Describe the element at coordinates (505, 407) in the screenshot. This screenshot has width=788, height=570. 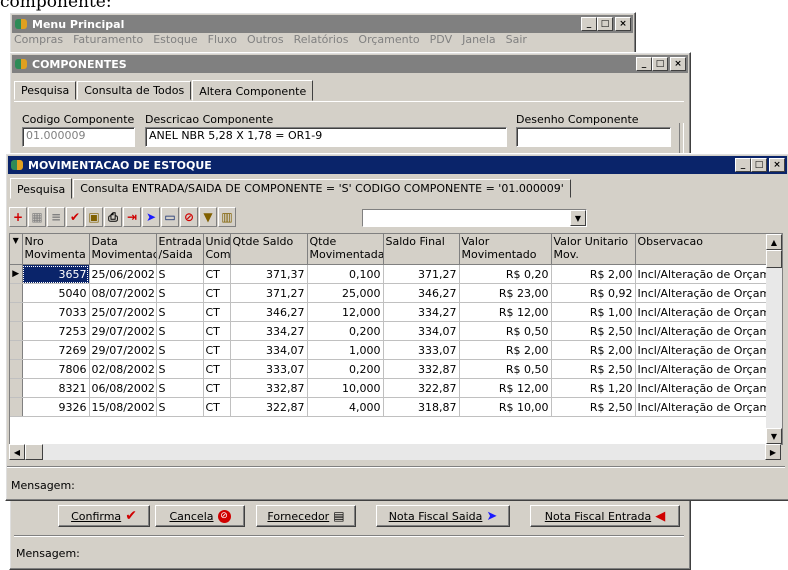
I see `table-cell: R$ 10,00` at that location.